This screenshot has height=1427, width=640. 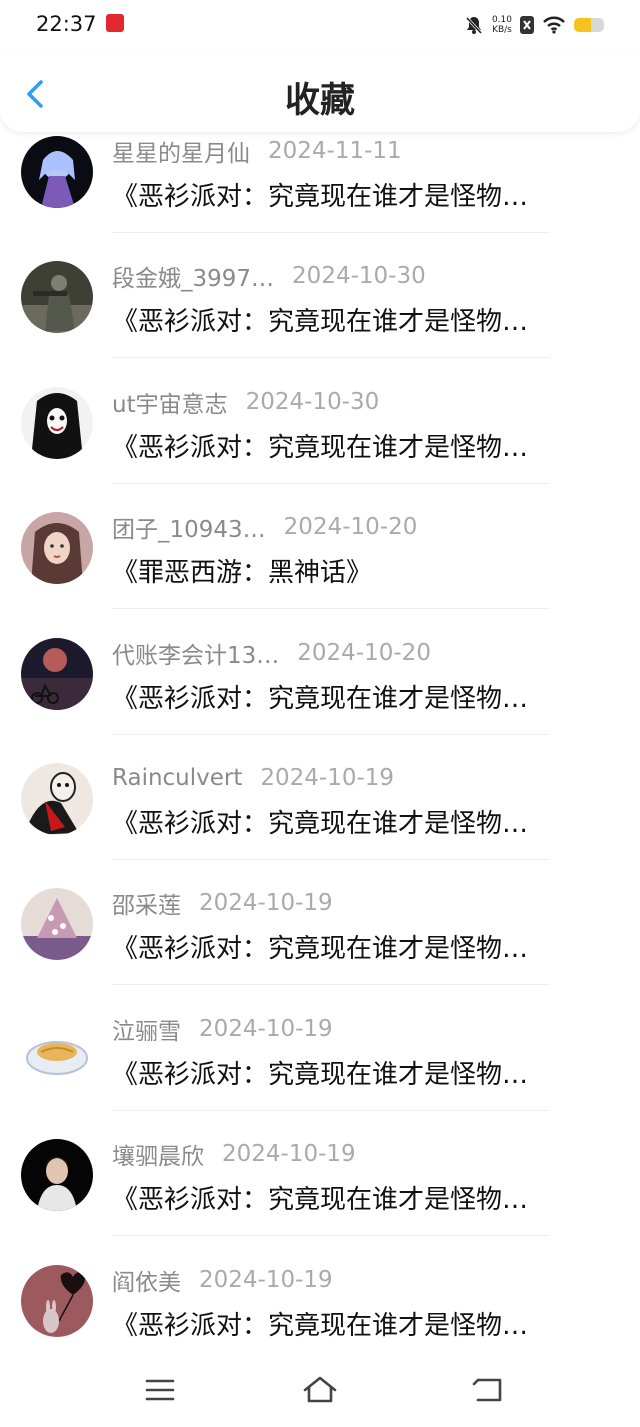 I want to click on status-icons: 0.10 KB/s, so click(x=534, y=25).